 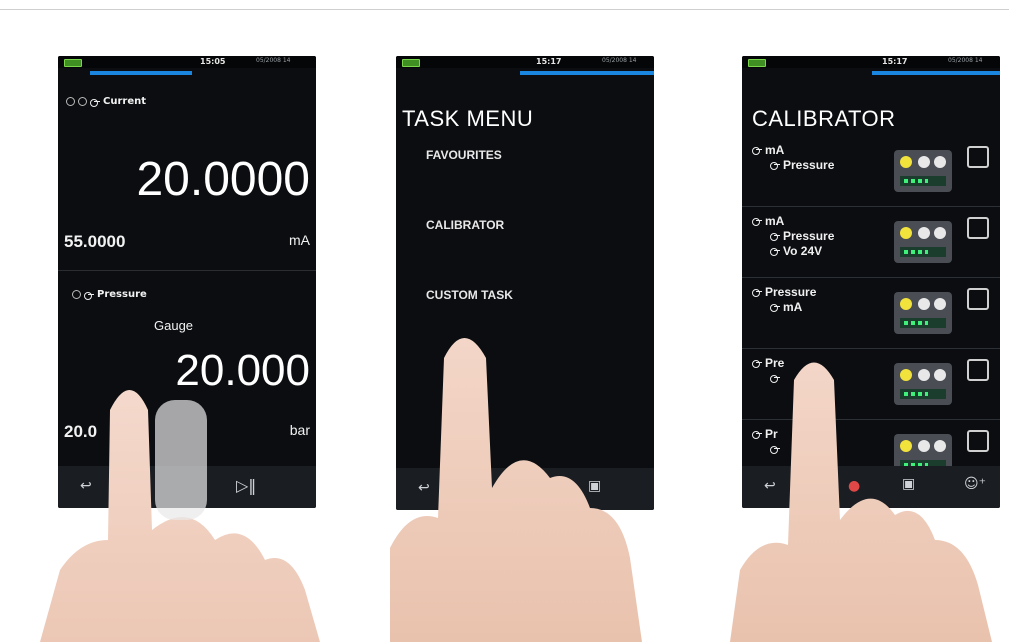 I want to click on task-row: mA Pressure Vo 24V, so click(x=871, y=242).